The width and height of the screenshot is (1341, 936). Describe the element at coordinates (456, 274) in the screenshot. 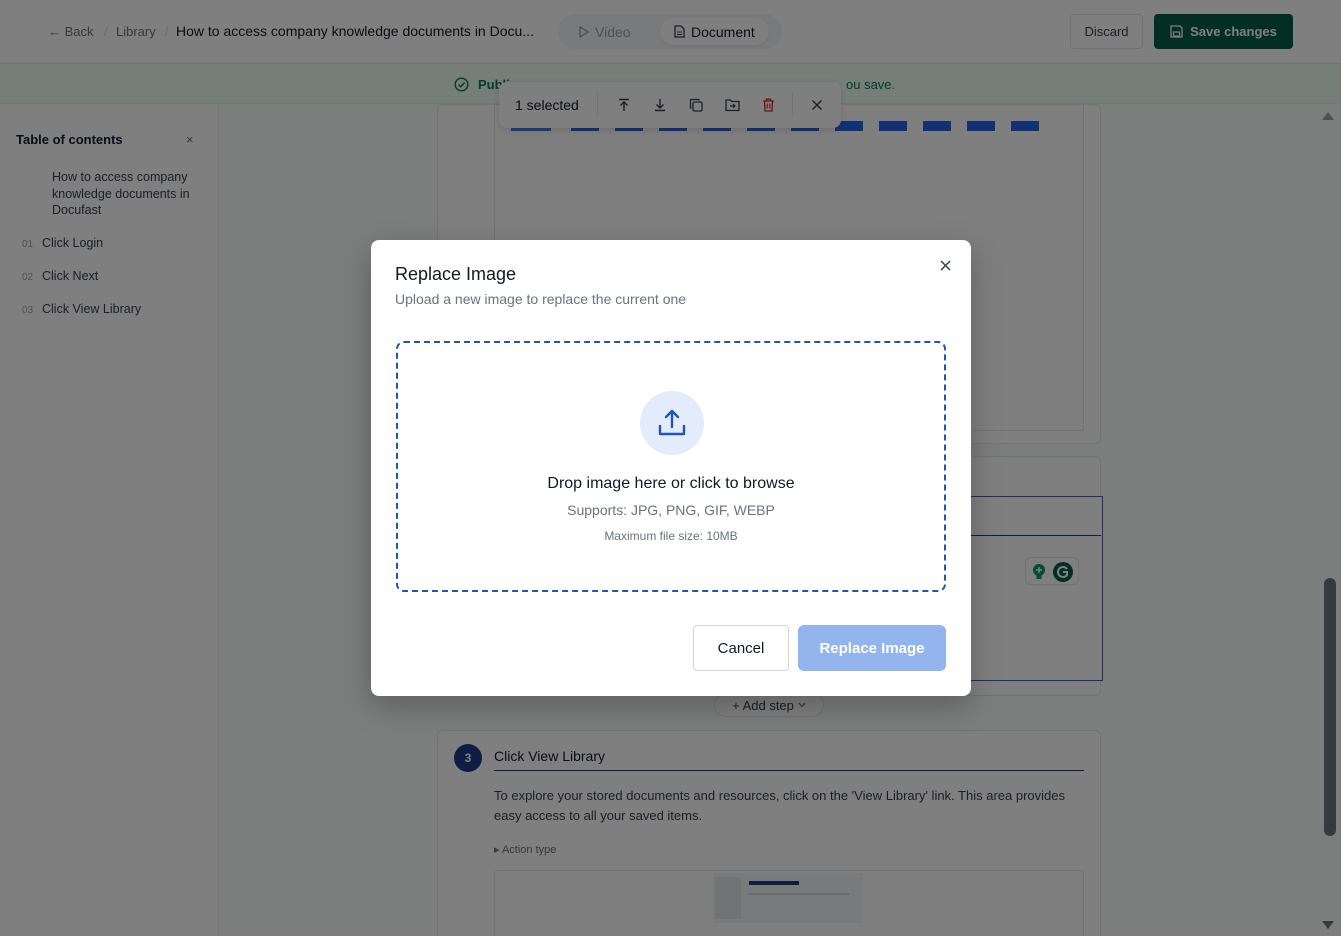

I see `dialog-title: Replace Image` at that location.